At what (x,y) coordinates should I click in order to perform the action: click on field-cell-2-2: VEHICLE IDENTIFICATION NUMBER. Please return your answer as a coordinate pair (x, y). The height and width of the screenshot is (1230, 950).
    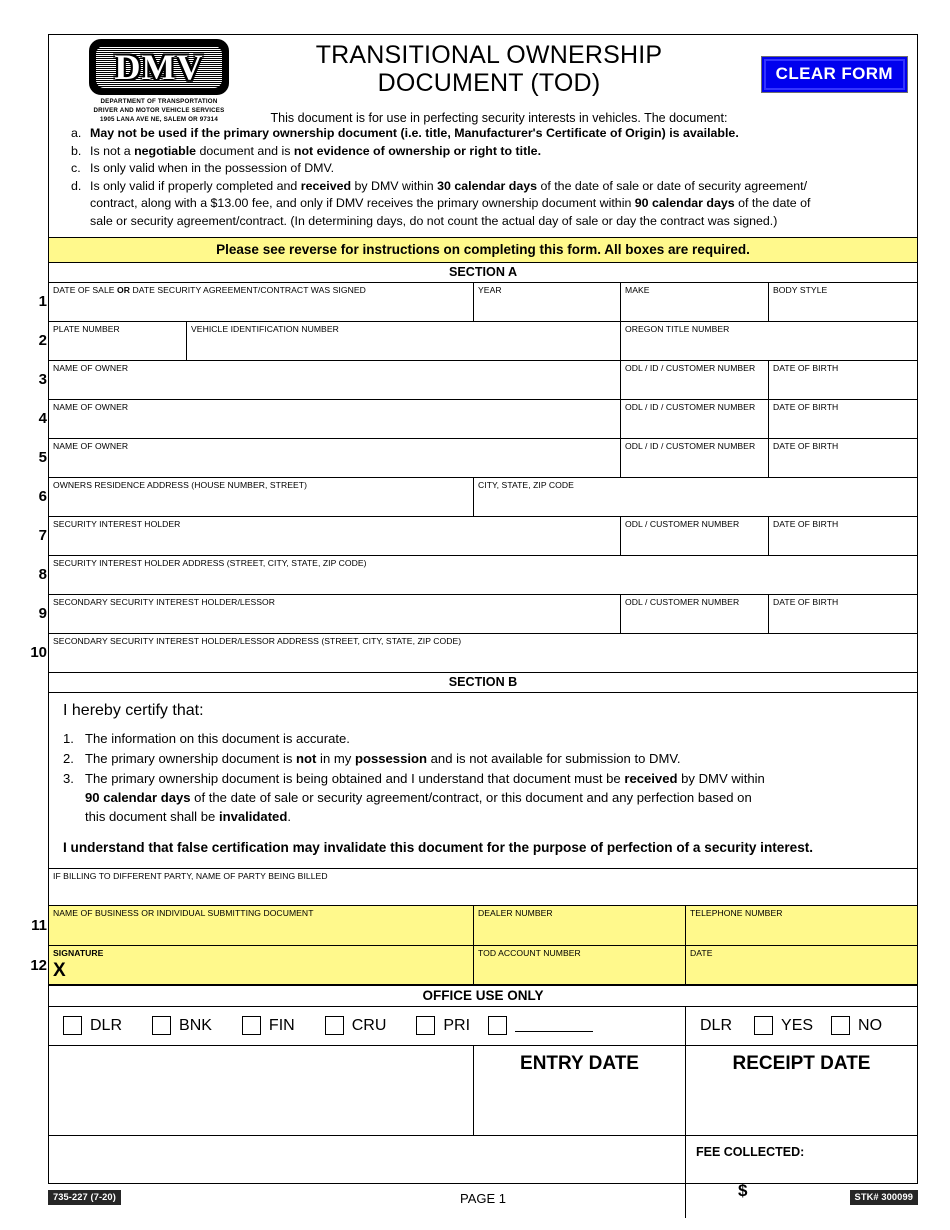
    Looking at the image, I should click on (404, 340).